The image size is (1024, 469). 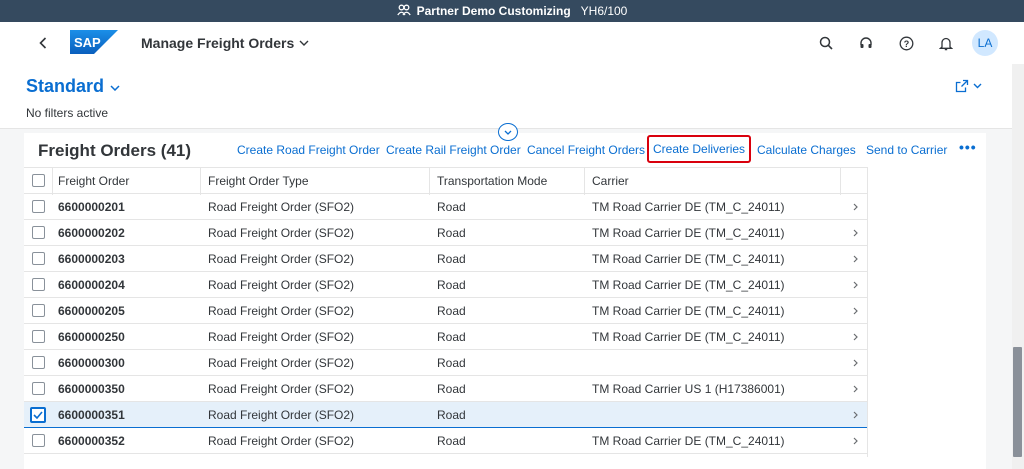 What do you see at coordinates (985, 43) in the screenshot?
I see `avatar: LA` at bounding box center [985, 43].